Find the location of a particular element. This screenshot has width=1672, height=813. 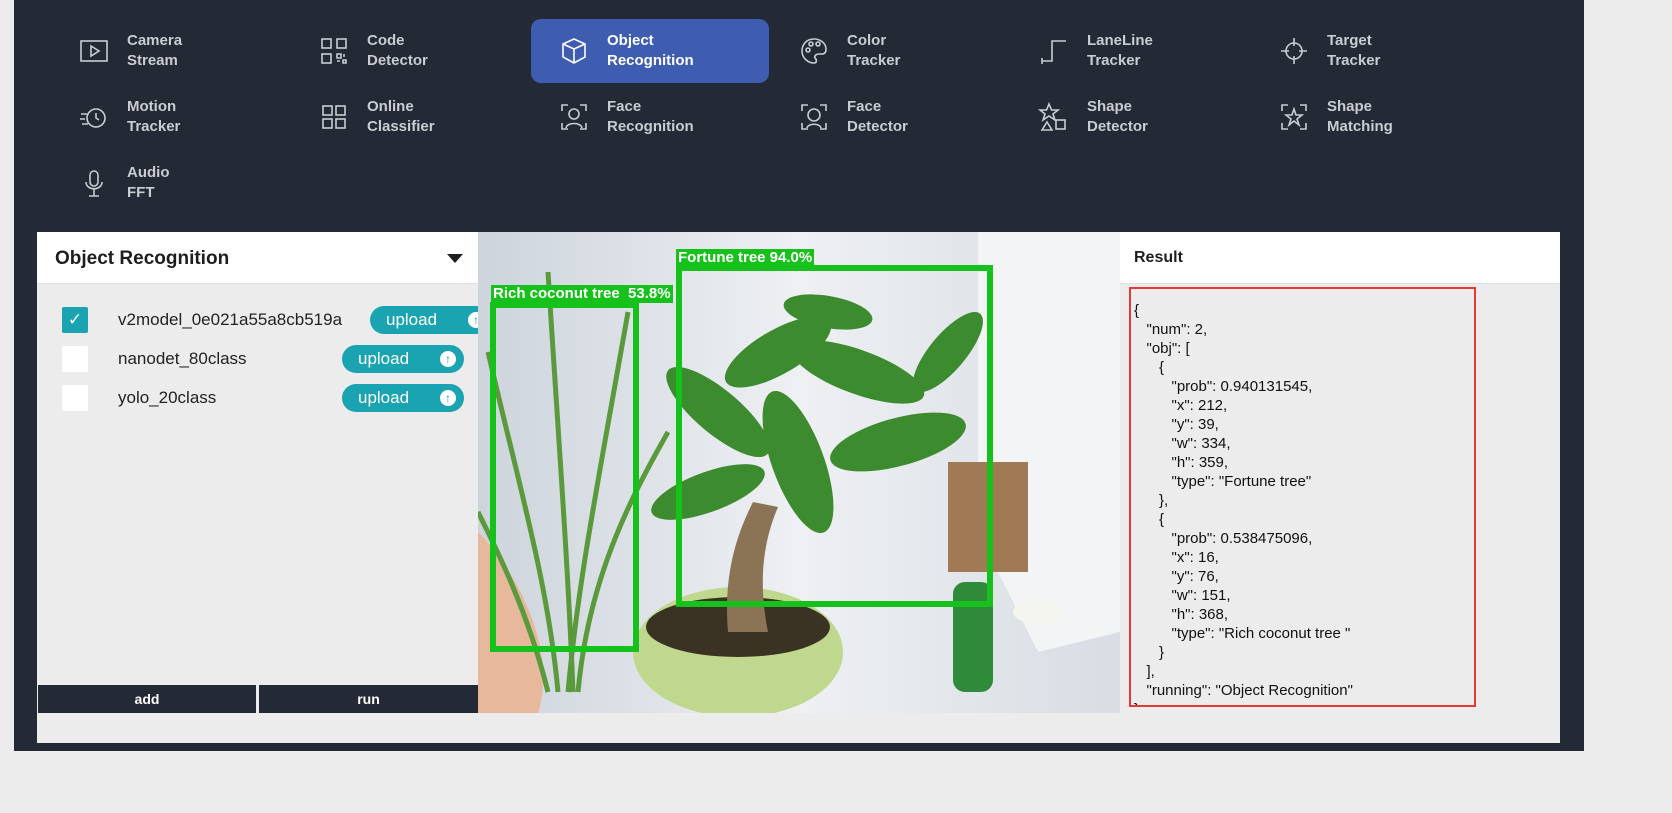

detection-label: Rich coconut tree 53.8% is located at coordinates (582, 294).